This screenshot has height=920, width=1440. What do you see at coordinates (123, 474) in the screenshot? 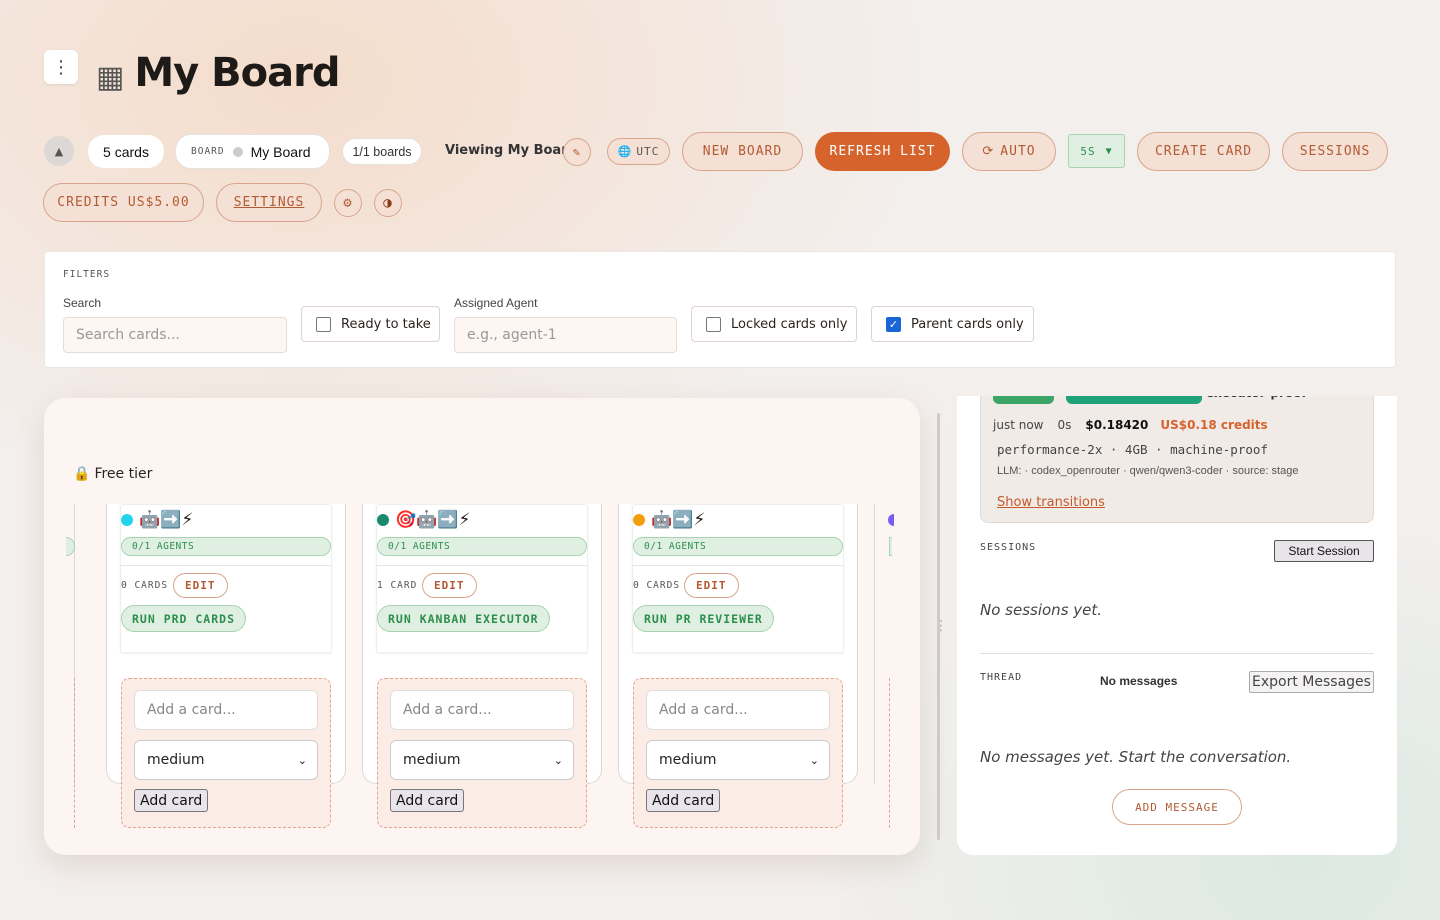
I see `tier-text: Free tier` at bounding box center [123, 474].